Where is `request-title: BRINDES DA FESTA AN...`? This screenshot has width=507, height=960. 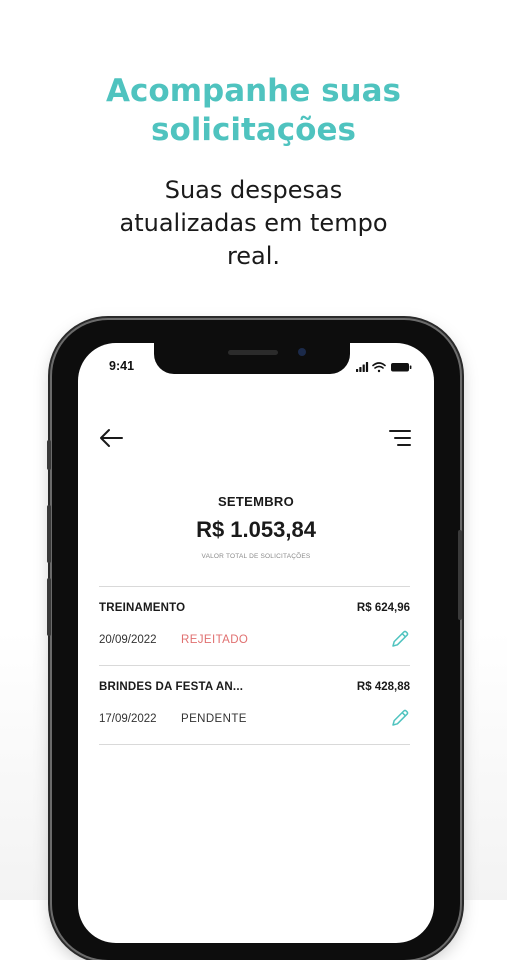
request-title: BRINDES DA FESTA AN... is located at coordinates (171, 687).